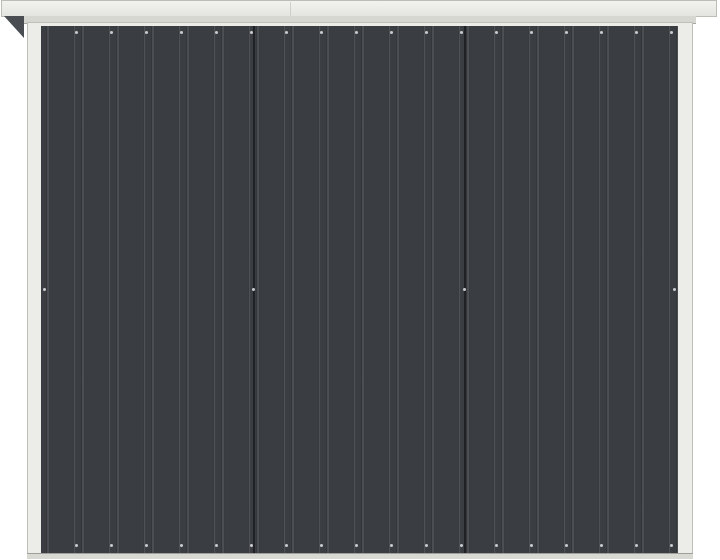 Image resolution: width=720 pixels, height=560 pixels. What do you see at coordinates (290, 9) in the screenshot?
I see `roof-seam` at bounding box center [290, 9].